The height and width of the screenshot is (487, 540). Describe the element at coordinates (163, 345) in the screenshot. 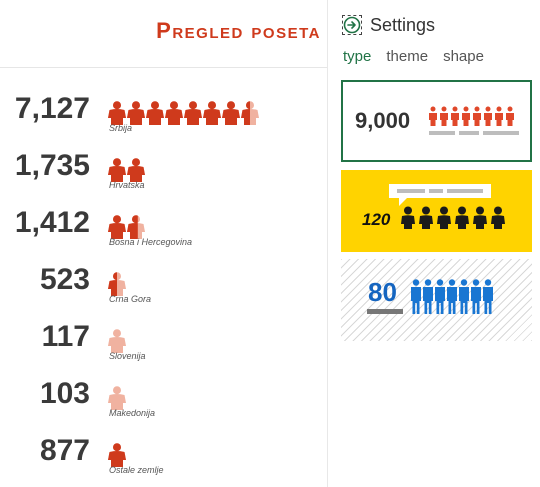

I see `country-row: 117 Slovenija` at that location.